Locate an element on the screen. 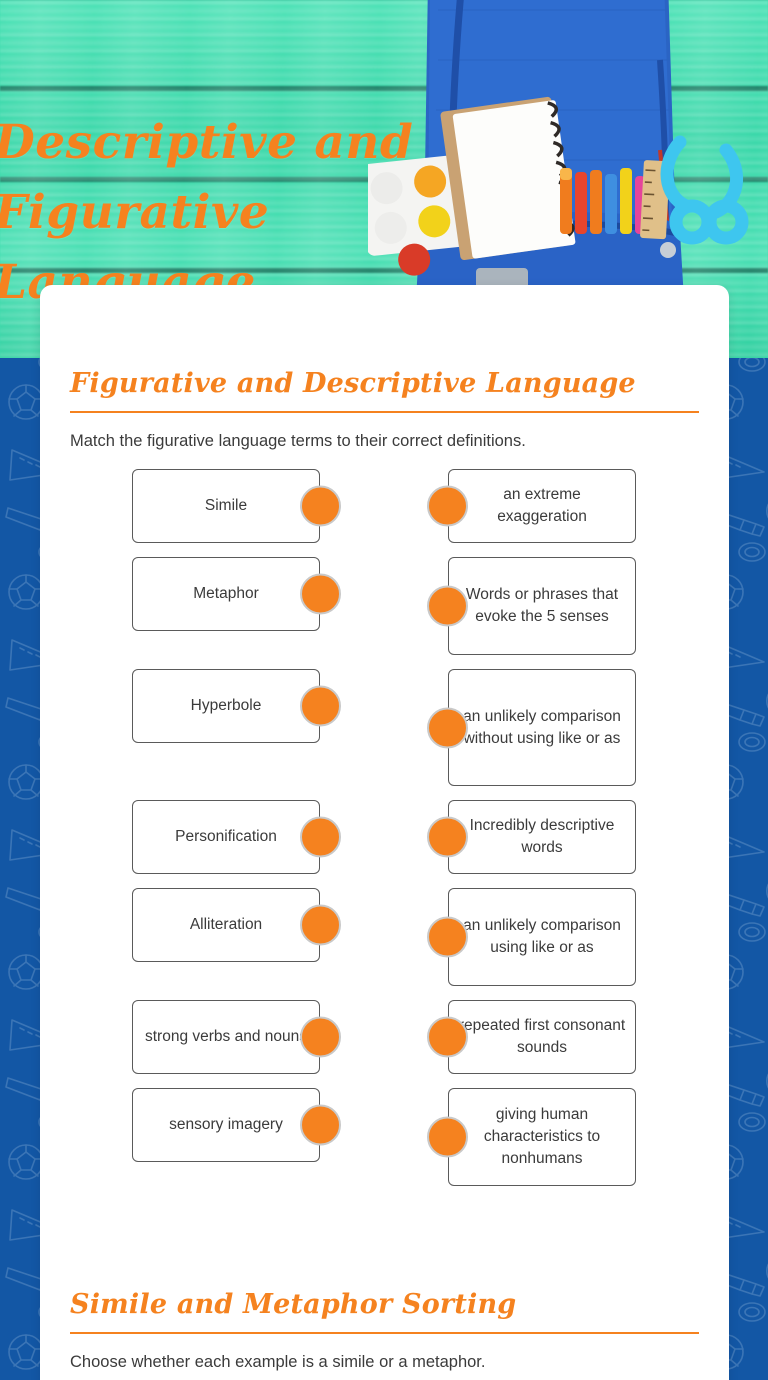  match-definition-label: repeated first consonant sounds is located at coordinates (542, 1036).